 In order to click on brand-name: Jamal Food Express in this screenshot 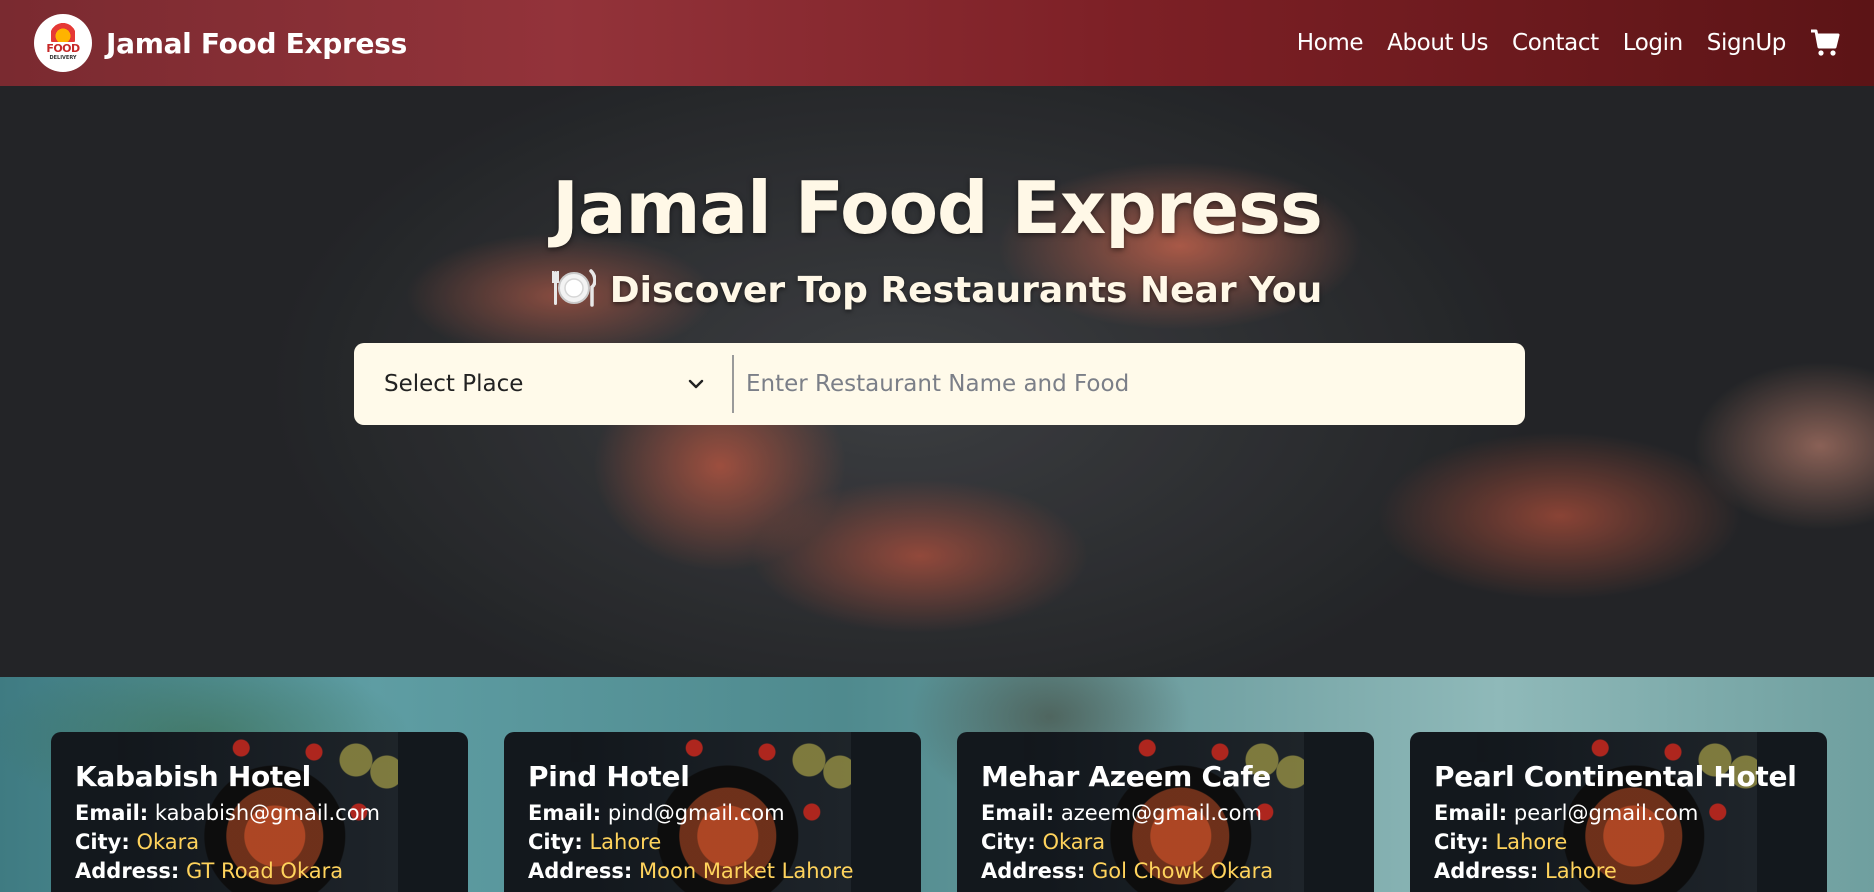, I will do `click(256, 43)`.